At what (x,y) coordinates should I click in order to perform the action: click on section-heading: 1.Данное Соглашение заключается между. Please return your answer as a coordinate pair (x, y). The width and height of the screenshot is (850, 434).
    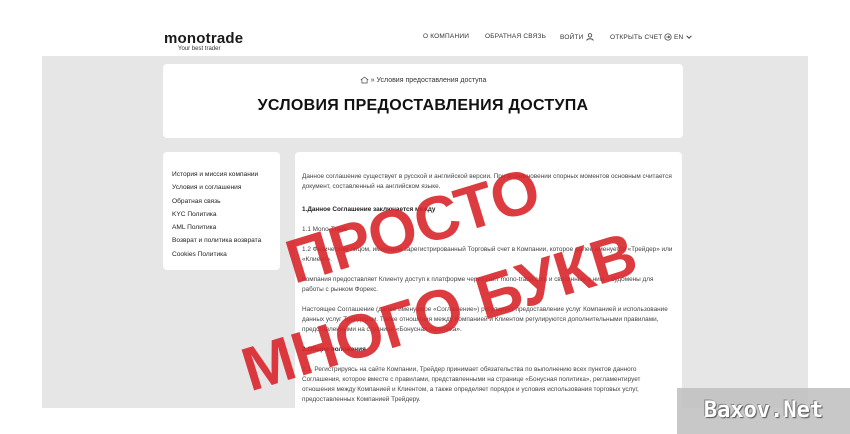
    Looking at the image, I should click on (369, 209).